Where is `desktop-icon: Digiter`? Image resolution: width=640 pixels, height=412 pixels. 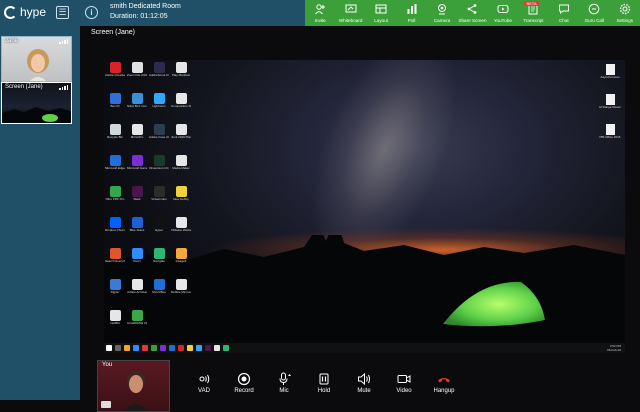
desktop-icon: Digiter is located at coordinates (115, 292).